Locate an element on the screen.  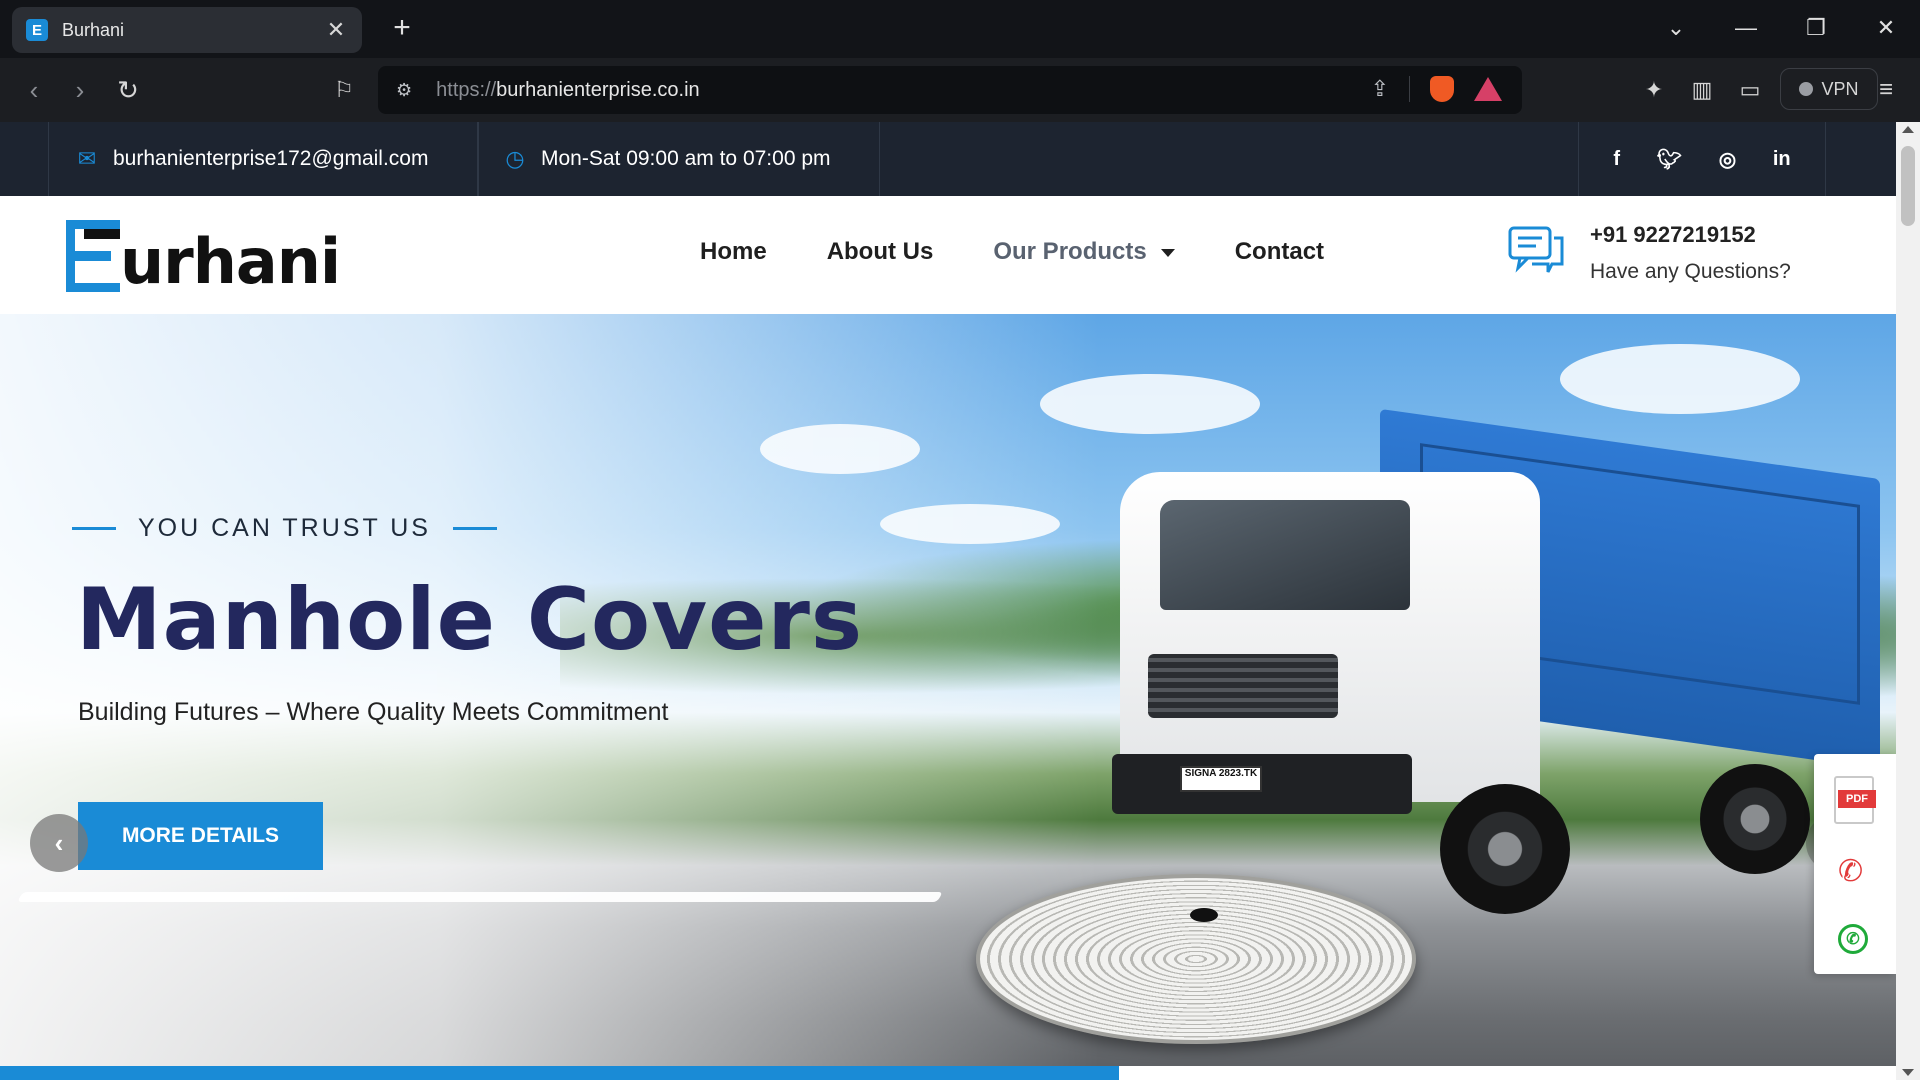
header-phone-caption: Have any Questions? is located at coordinates (1690, 271).